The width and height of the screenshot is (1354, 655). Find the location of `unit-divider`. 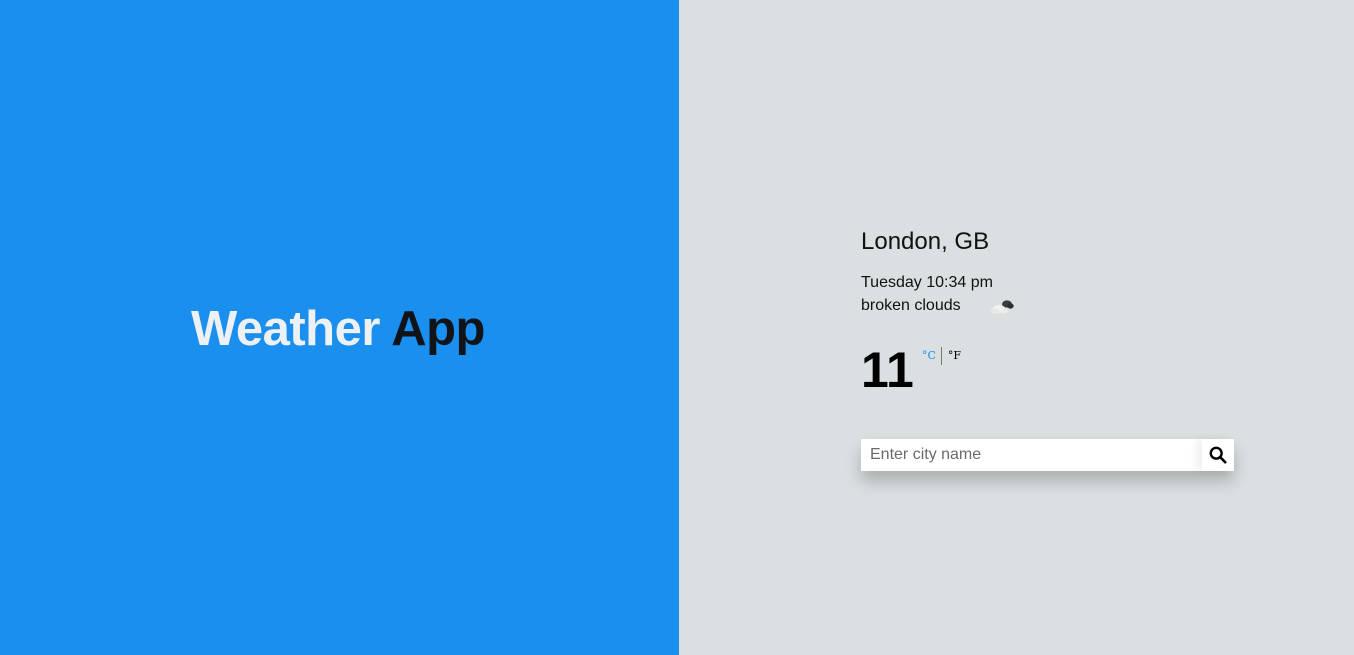

unit-divider is located at coordinates (941, 356).